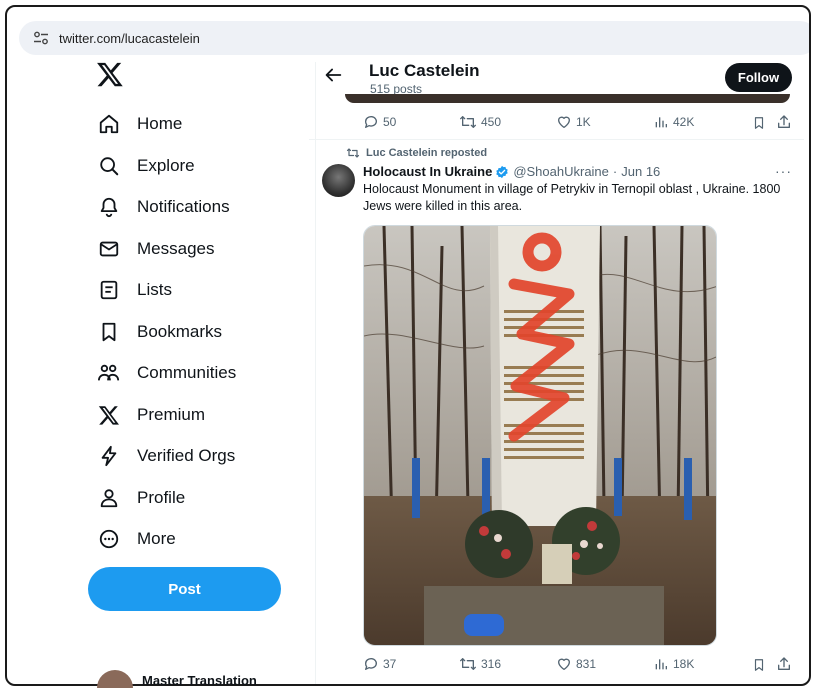 The width and height of the screenshot is (815, 688). What do you see at coordinates (684, 664) in the screenshot?
I see `views-count: 18K` at bounding box center [684, 664].